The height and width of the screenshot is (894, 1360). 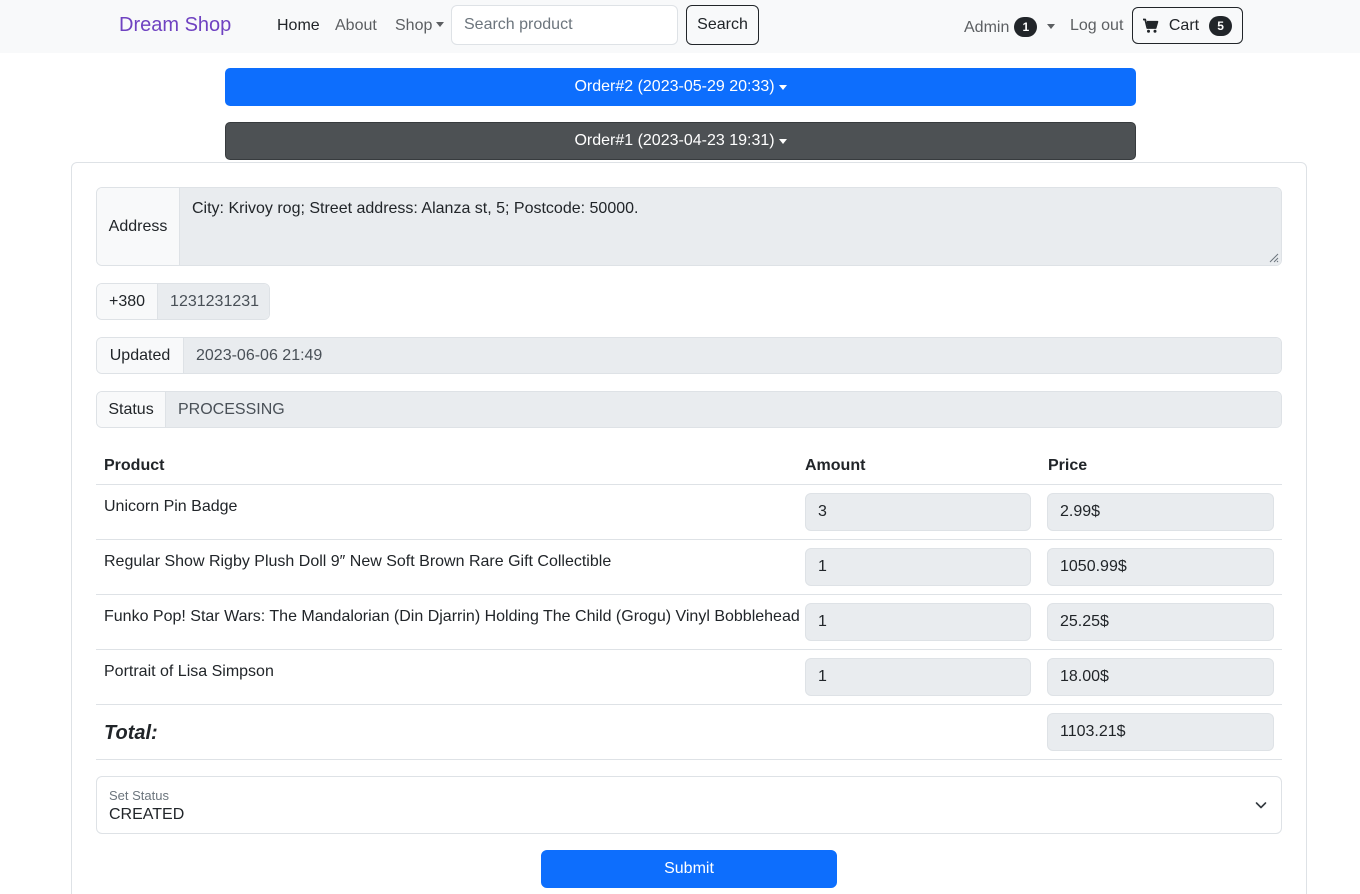 I want to click on price-field: 25.25$, so click(x=1160, y=622).